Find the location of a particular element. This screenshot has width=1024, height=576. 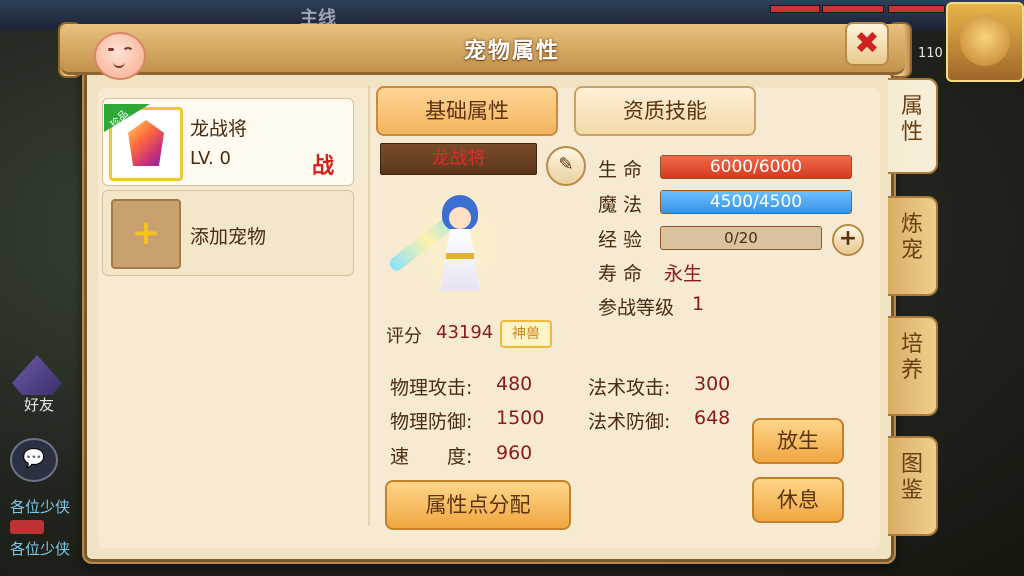

speed-label: 速 度: is located at coordinates (431, 457).